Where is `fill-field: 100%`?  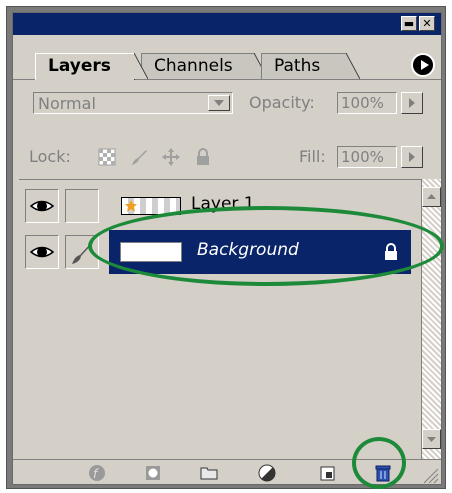
fill-field: 100% is located at coordinates (367, 157).